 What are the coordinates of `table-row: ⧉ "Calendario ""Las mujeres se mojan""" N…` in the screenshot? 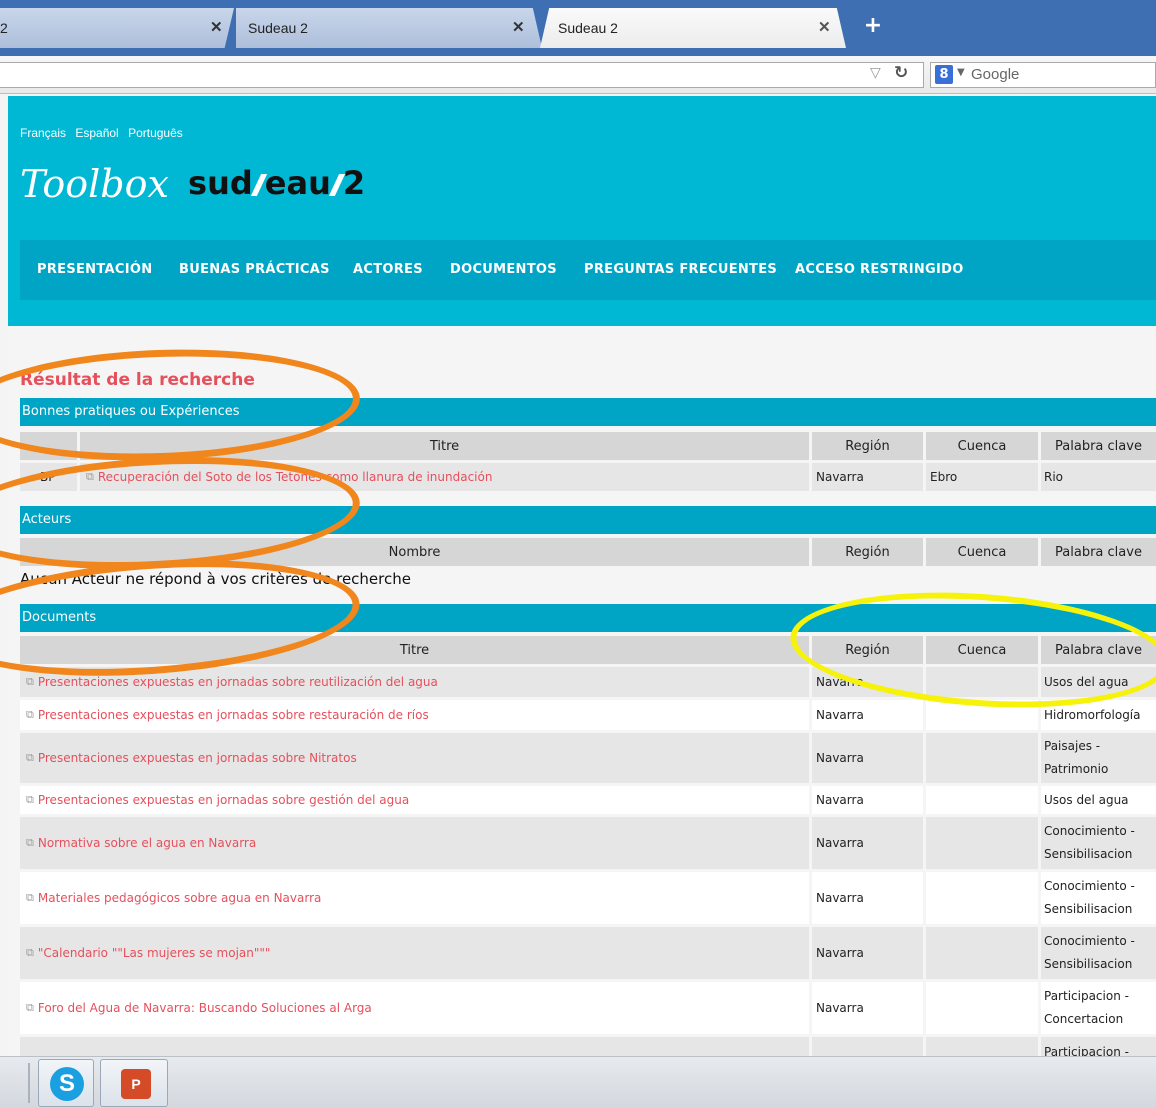 It's located at (588, 953).